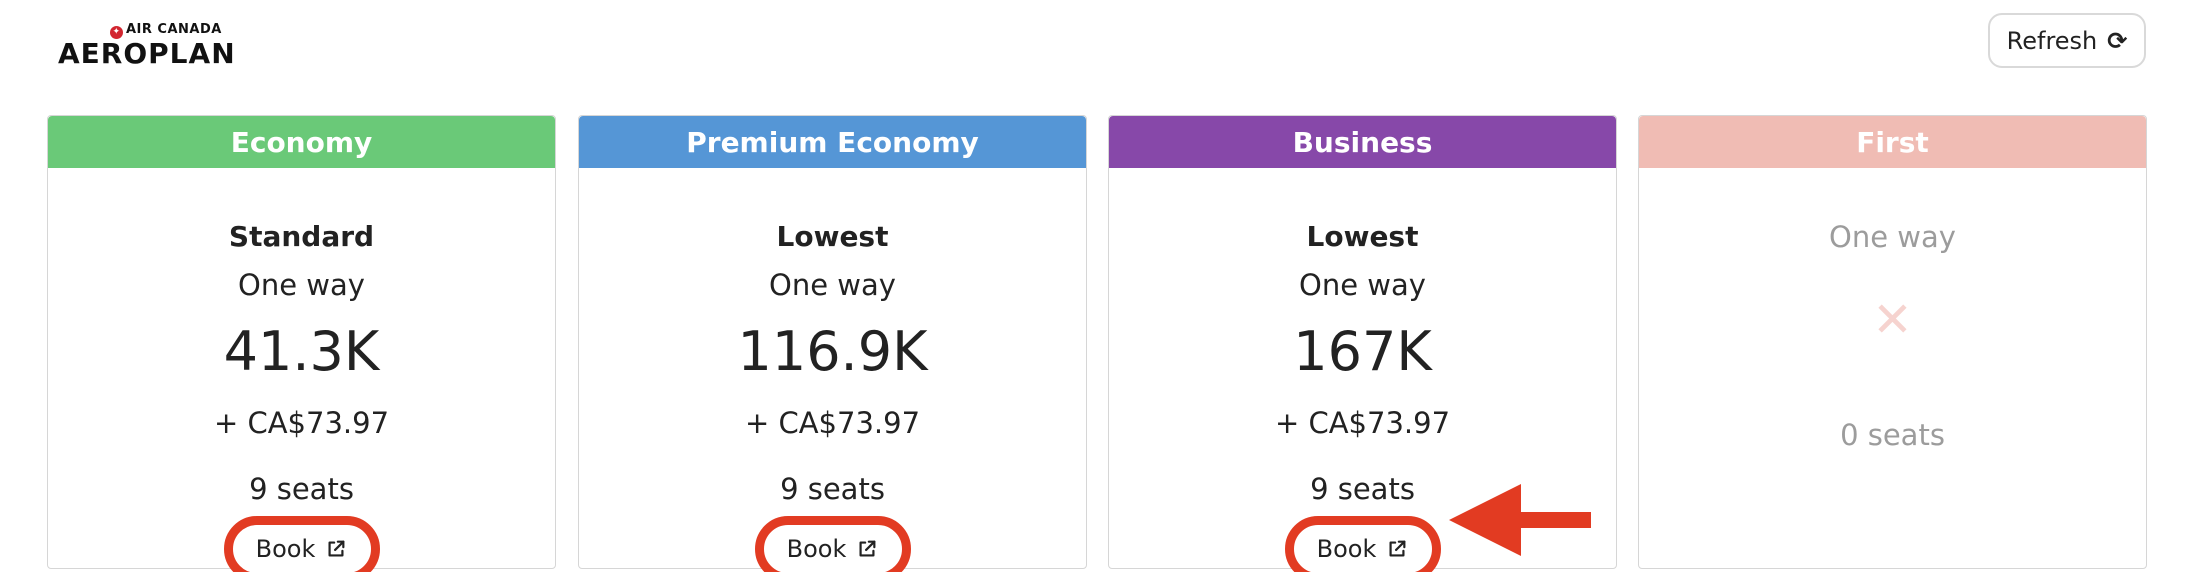  Describe the element at coordinates (301, 236) in the screenshot. I see `fare-type: Standard` at that location.